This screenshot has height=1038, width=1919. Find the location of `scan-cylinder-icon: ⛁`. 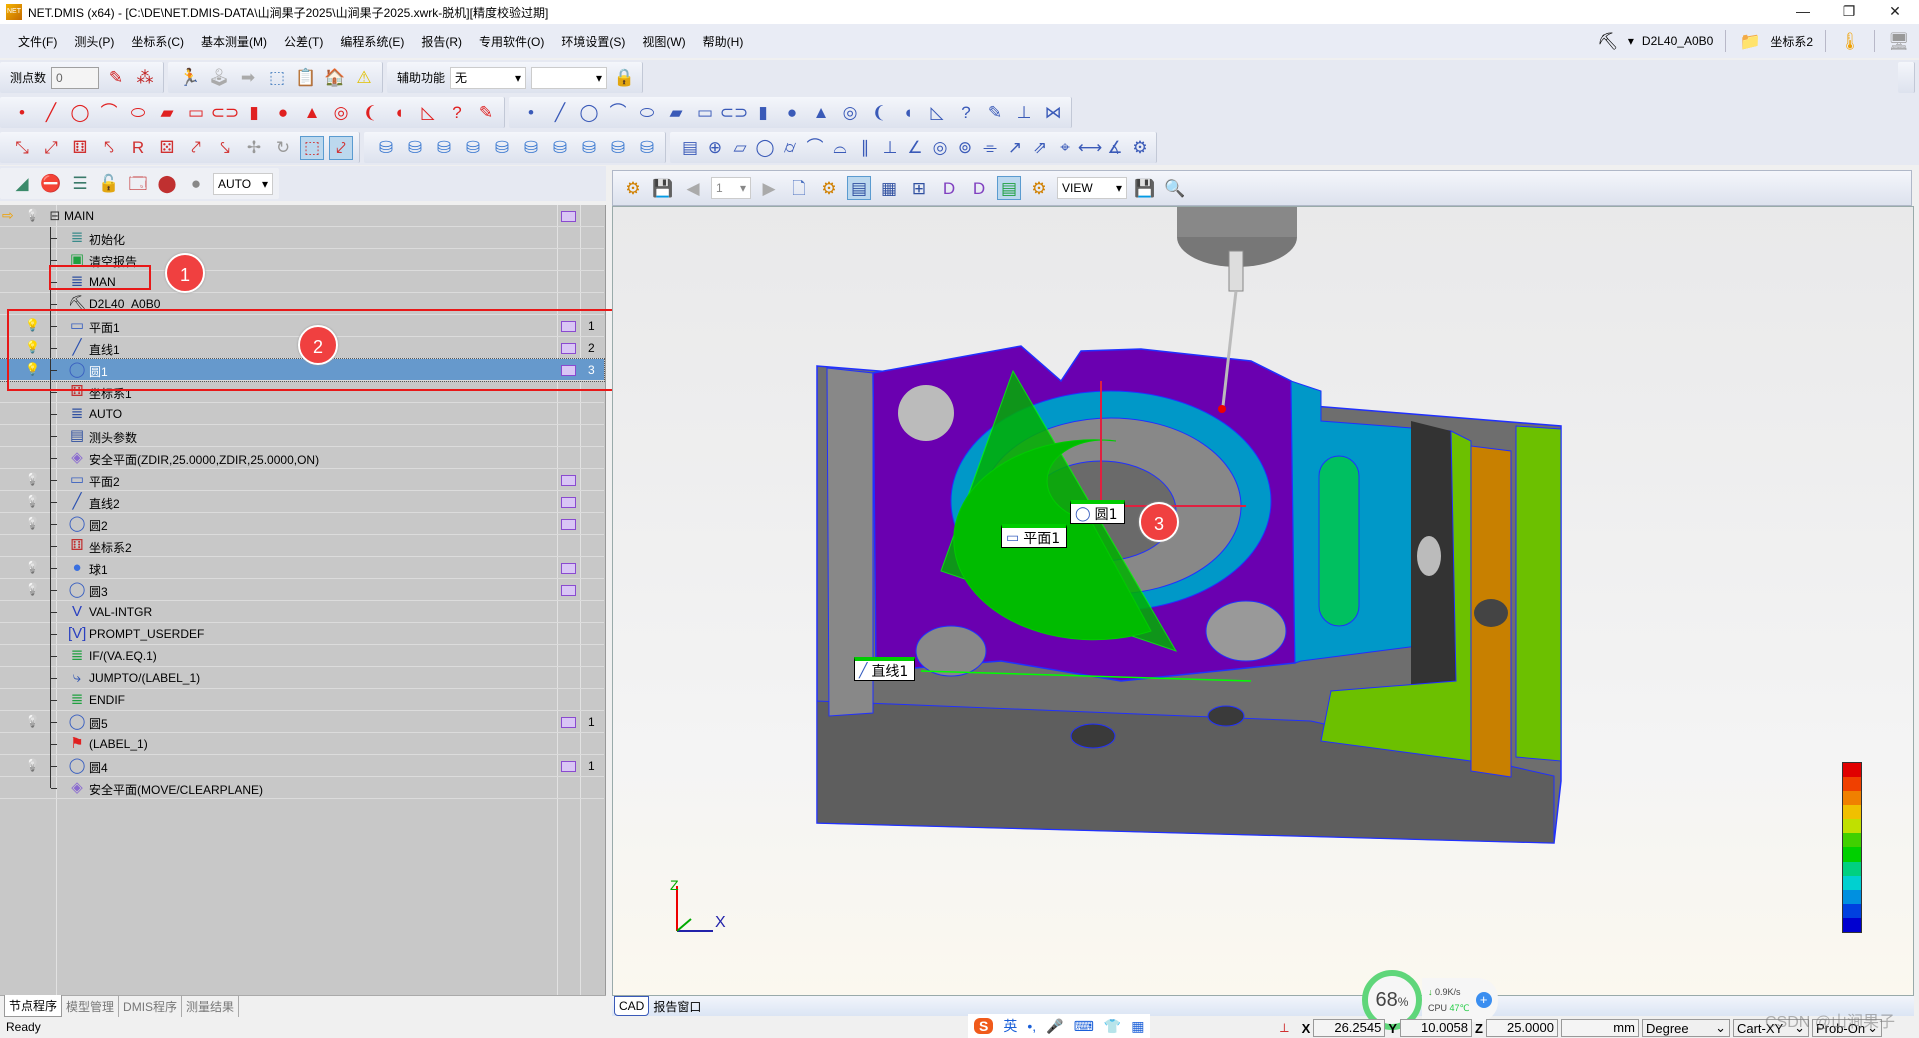

scan-cylinder-icon: ⛁ is located at coordinates (415, 148).